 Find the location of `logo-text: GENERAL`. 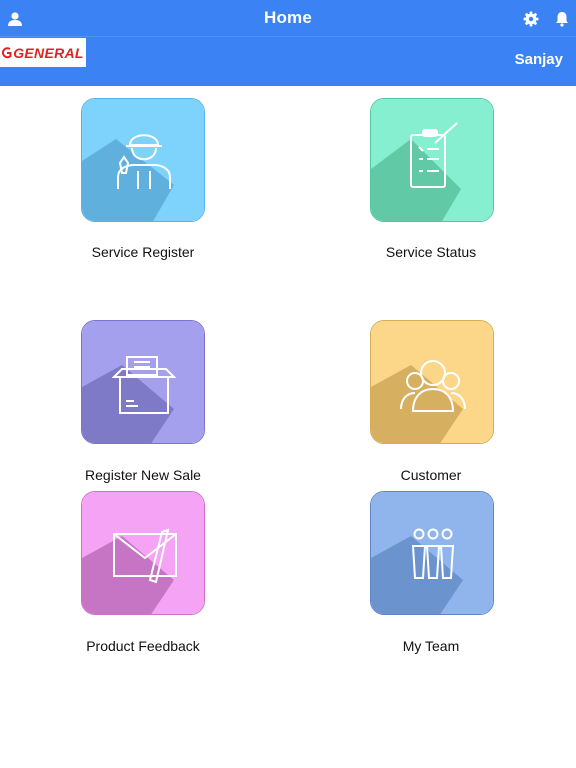

logo-text: GENERAL is located at coordinates (48, 52).